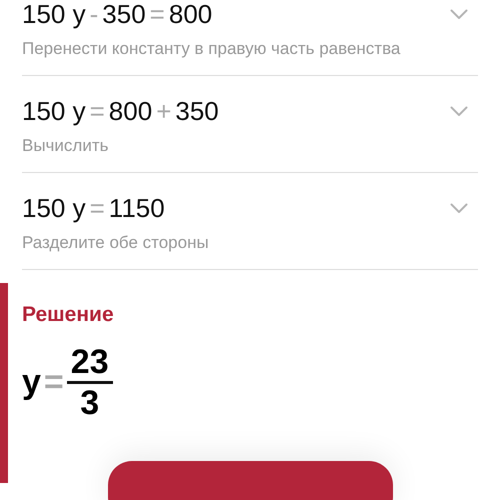 The image size is (500, 500). I want to click on equation: 150 y-350=800, so click(117, 15).